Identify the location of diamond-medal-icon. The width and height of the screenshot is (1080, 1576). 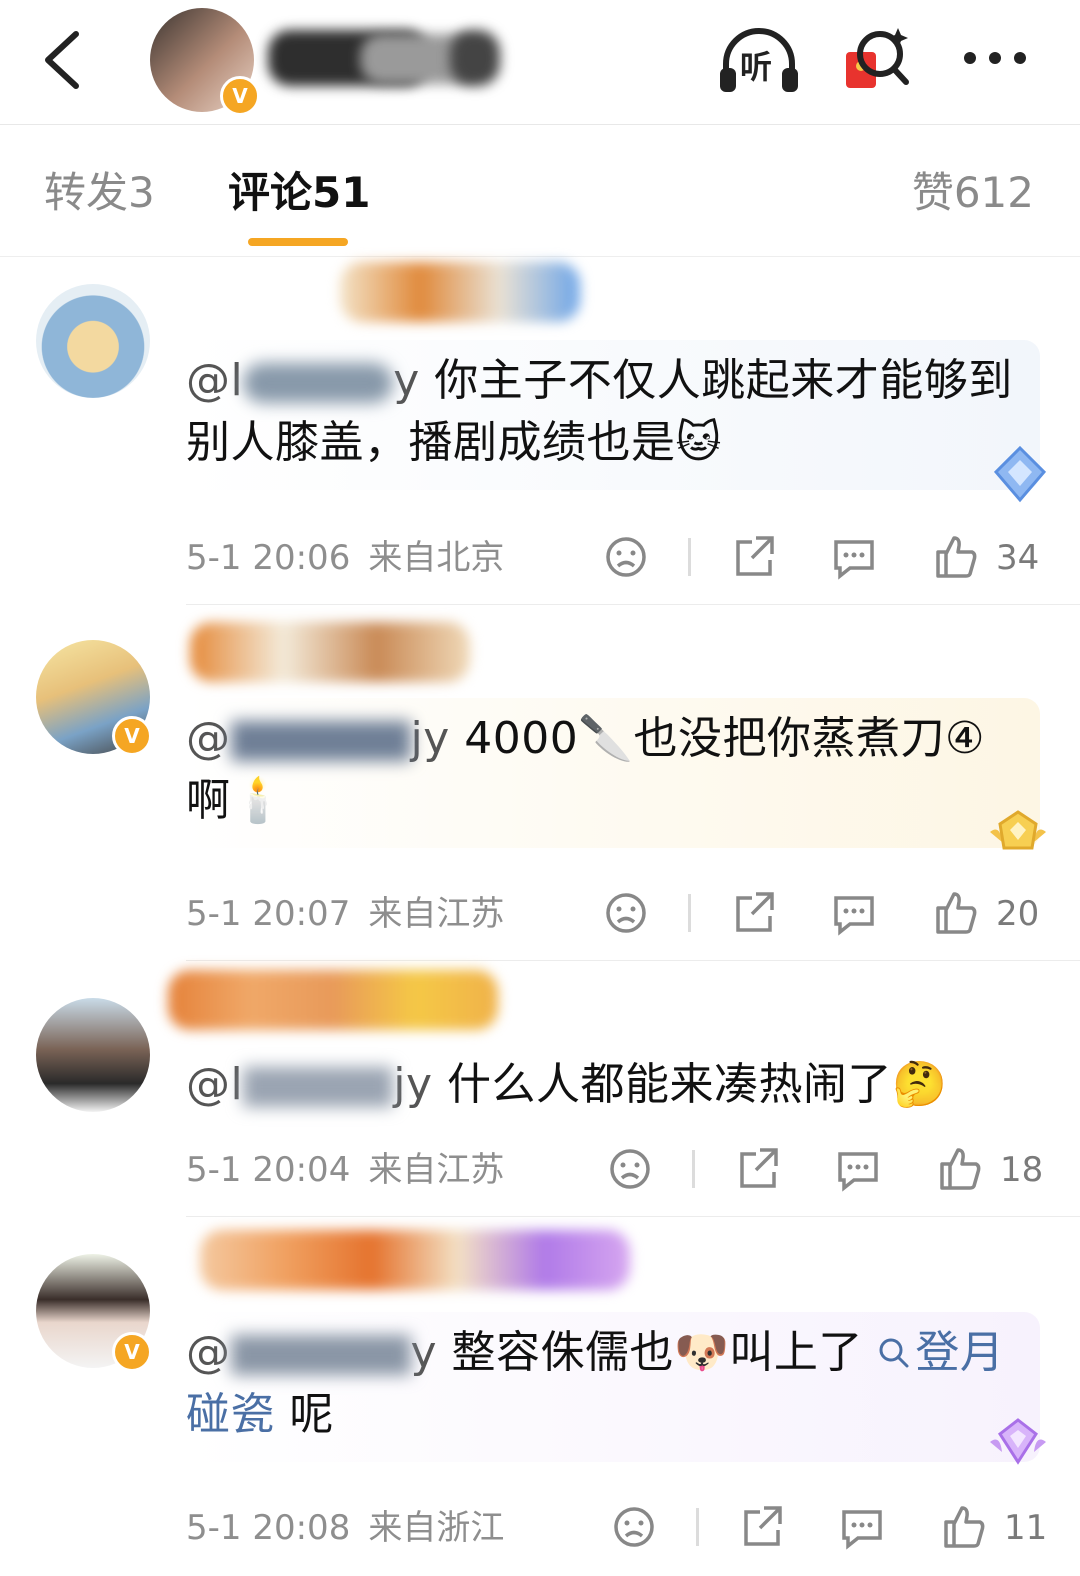
(1020, 474).